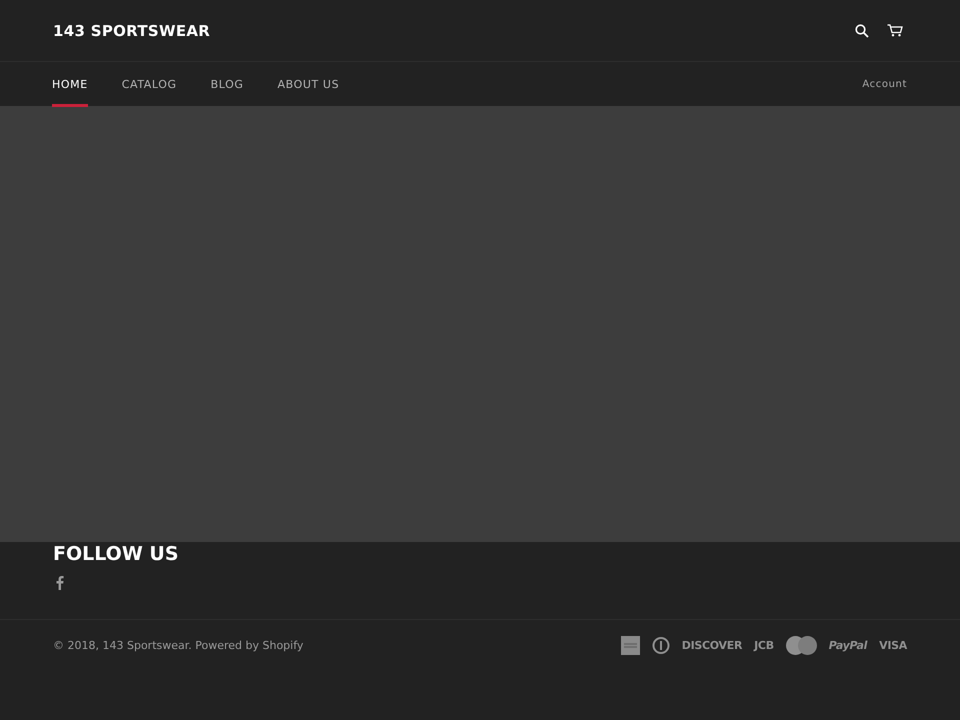 This screenshot has height=720, width=960. Describe the element at coordinates (149, 84) in the screenshot. I see `nav-link: CATALOG` at that location.